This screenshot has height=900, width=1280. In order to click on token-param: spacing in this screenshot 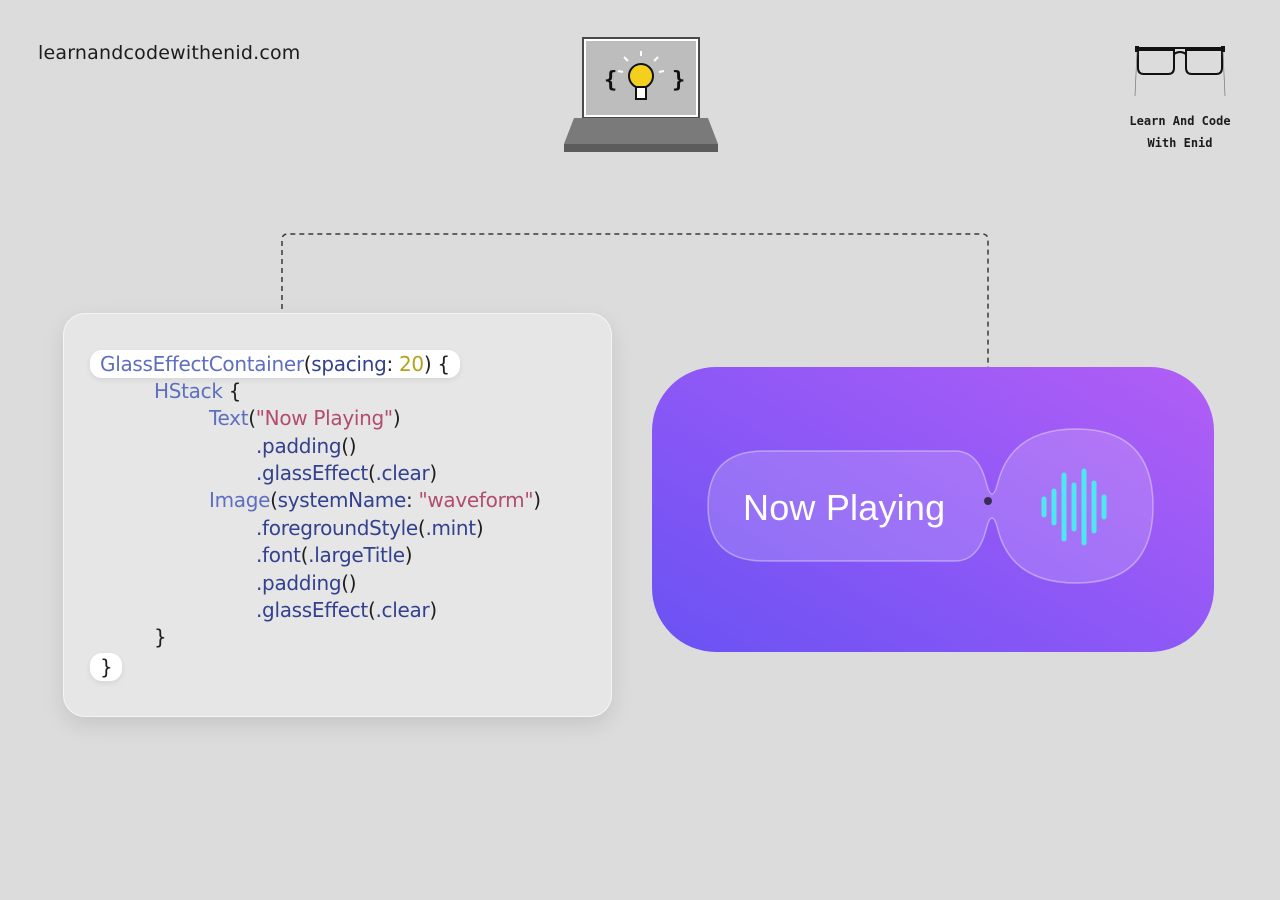, I will do `click(349, 364)`.